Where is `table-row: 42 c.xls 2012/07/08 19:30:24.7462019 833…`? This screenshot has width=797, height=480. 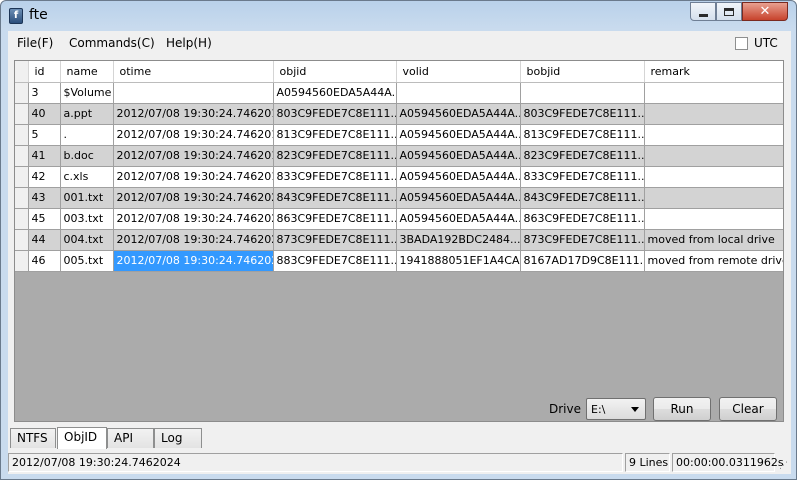 table-row: 42 c.xls 2012/07/08 19:30:24.7462019 833… is located at coordinates (399, 177).